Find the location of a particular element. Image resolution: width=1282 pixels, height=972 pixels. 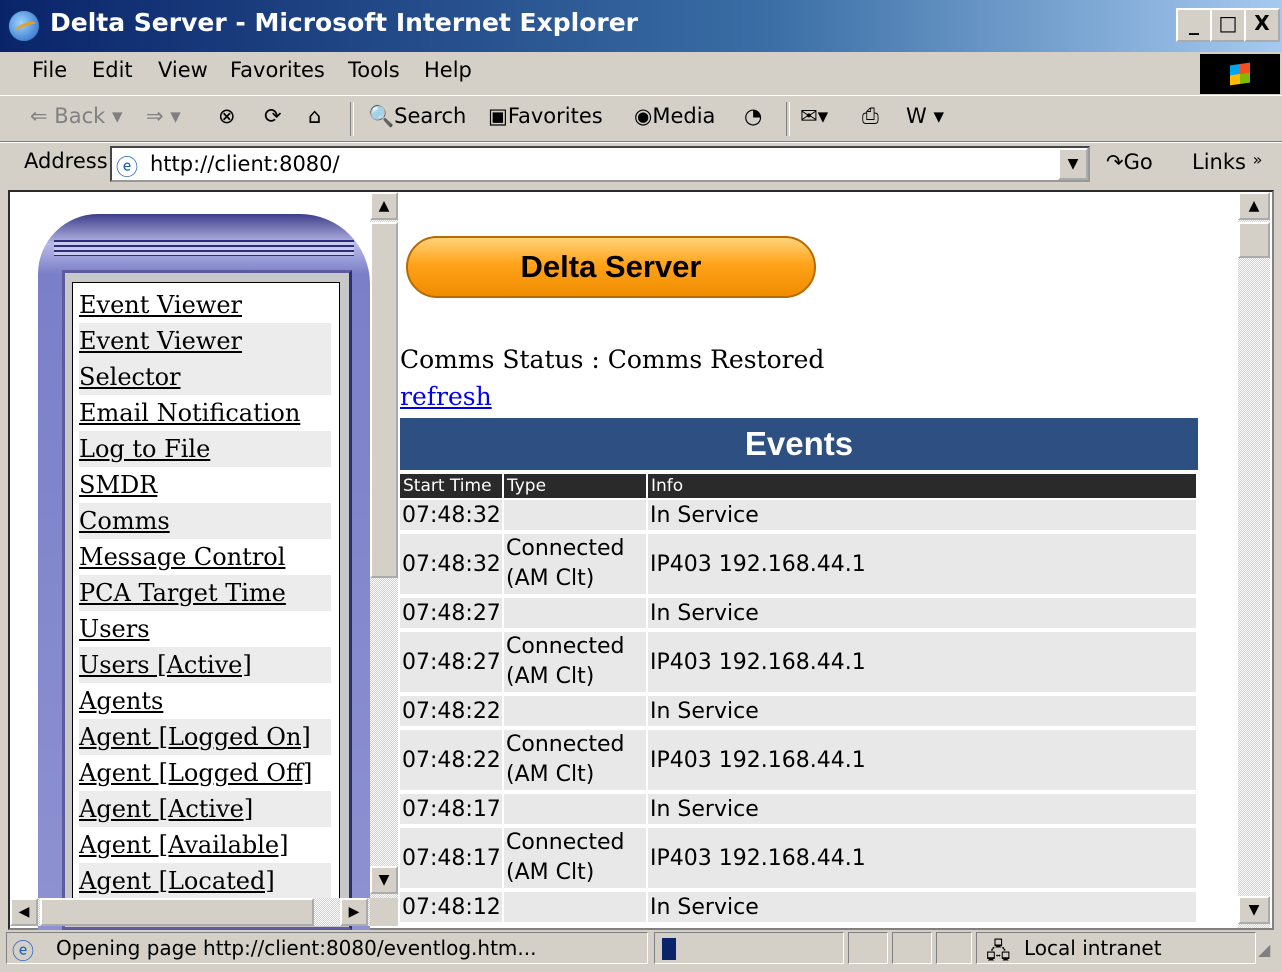

left-scroll-up-button: ▲ is located at coordinates (384, 206).